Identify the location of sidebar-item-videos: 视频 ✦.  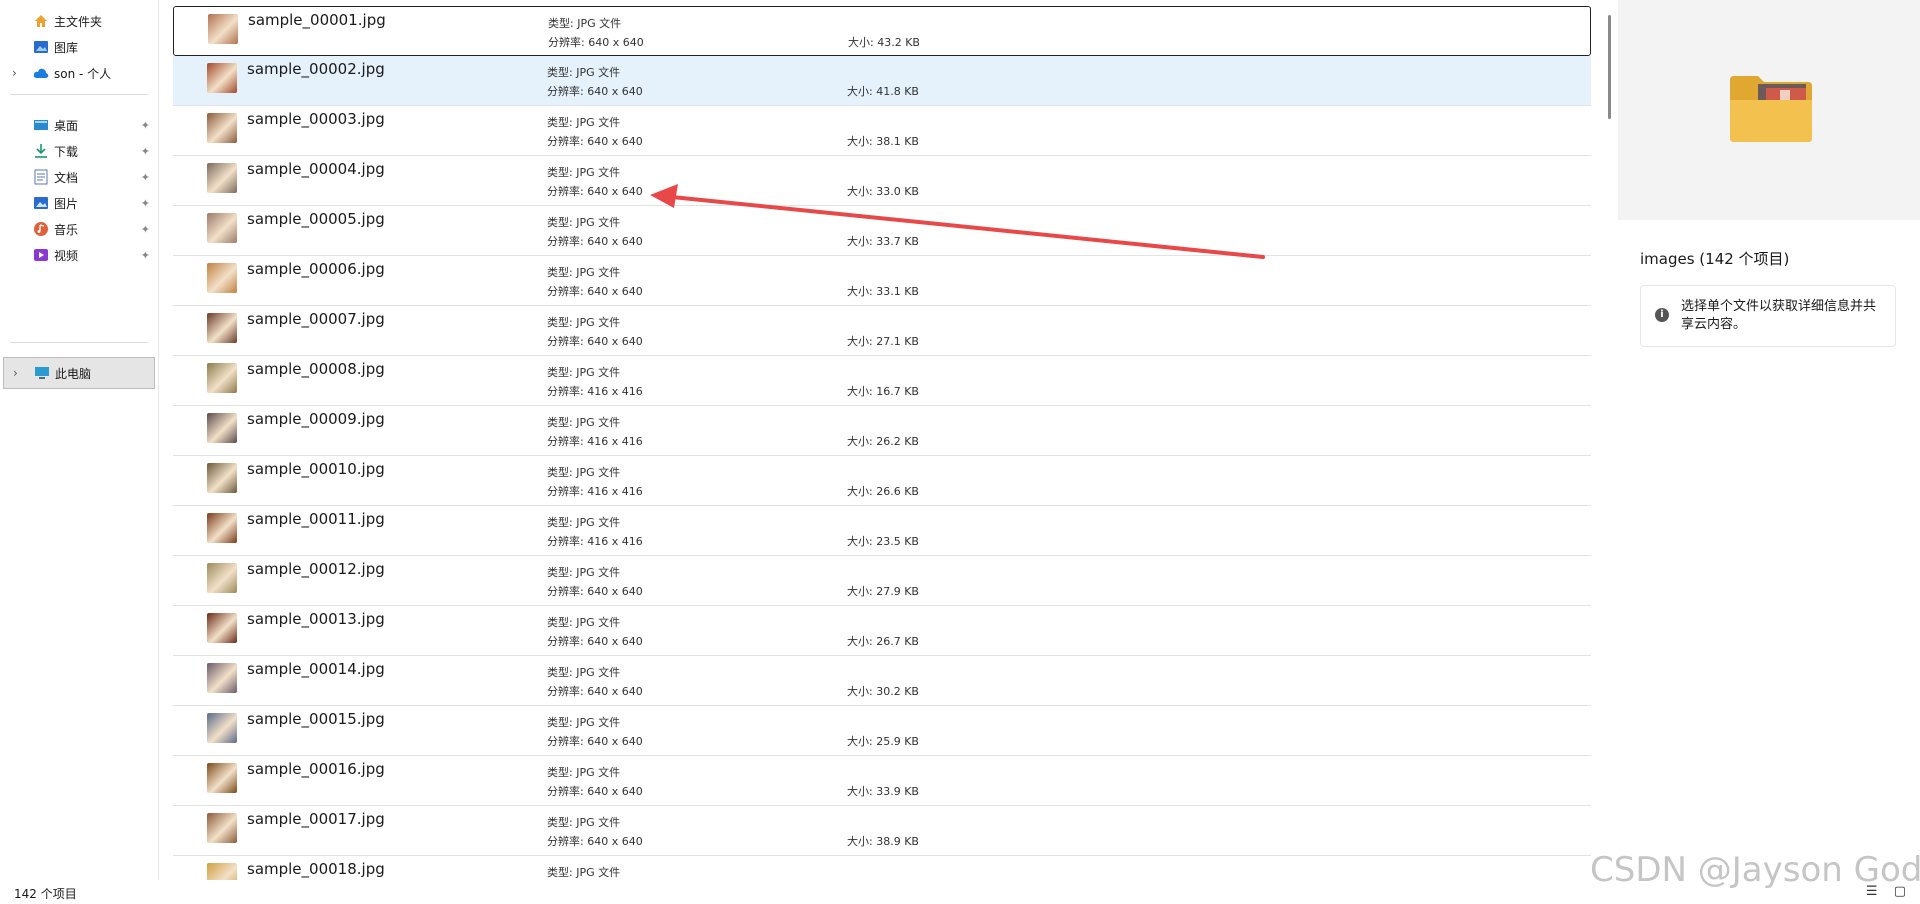
(79, 255).